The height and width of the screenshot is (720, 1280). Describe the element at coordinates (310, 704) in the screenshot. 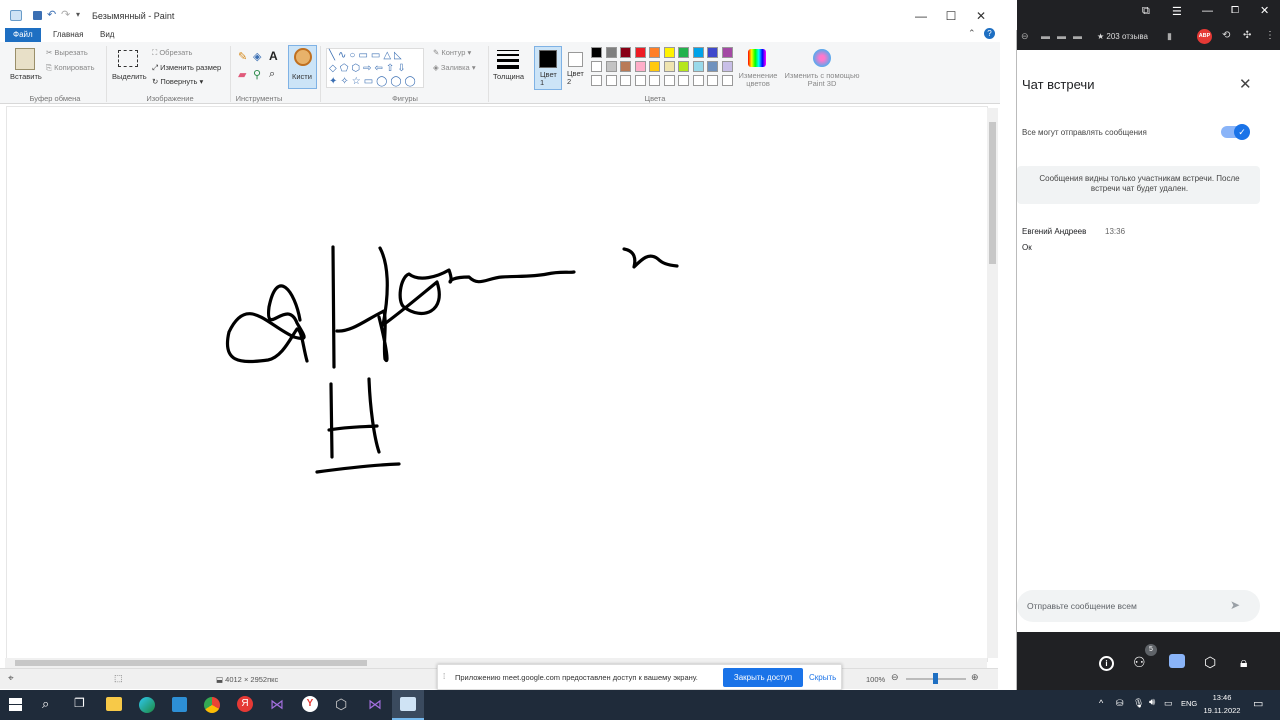

I see `yandex-browser-icon: Y` at that location.